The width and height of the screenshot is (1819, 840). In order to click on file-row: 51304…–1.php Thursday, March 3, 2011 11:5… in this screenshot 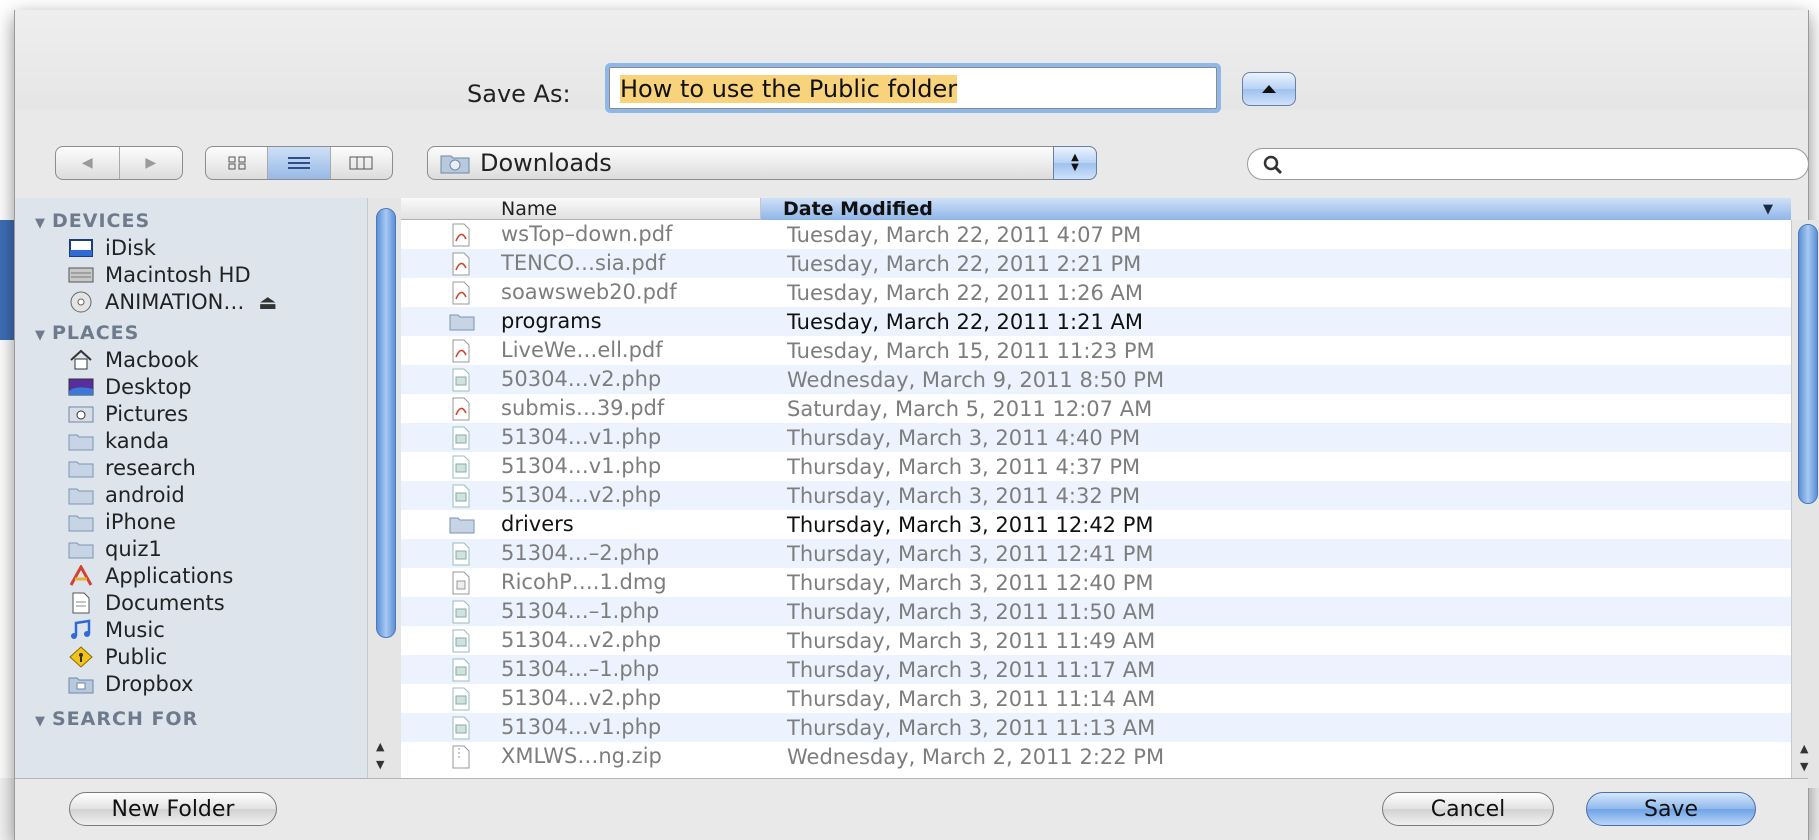, I will do `click(1096, 611)`.